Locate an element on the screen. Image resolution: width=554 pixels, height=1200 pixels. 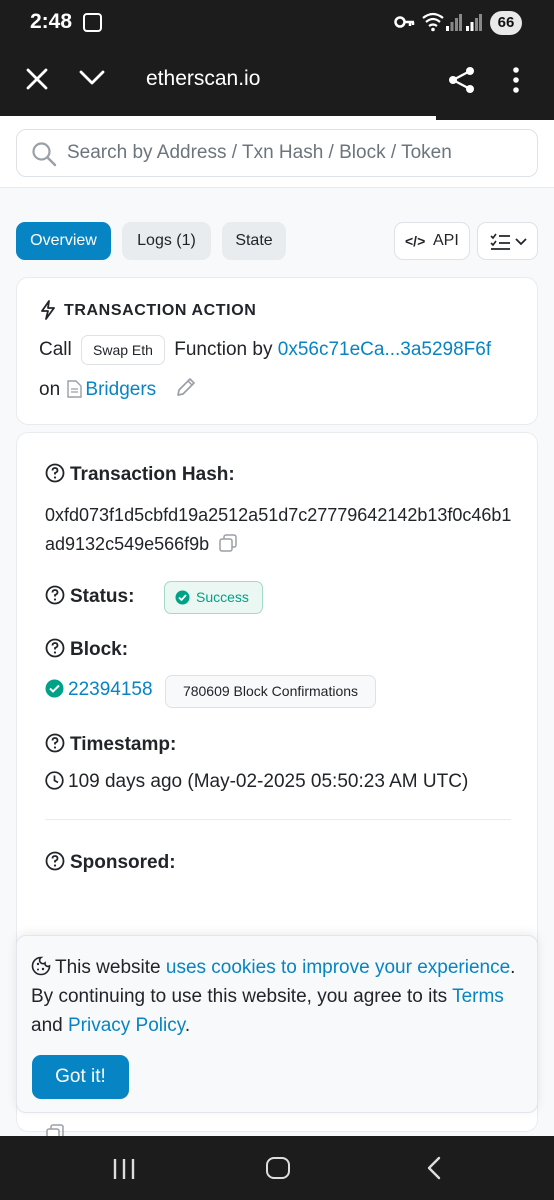
signal-icon-secondary is located at coordinates (474, 22).